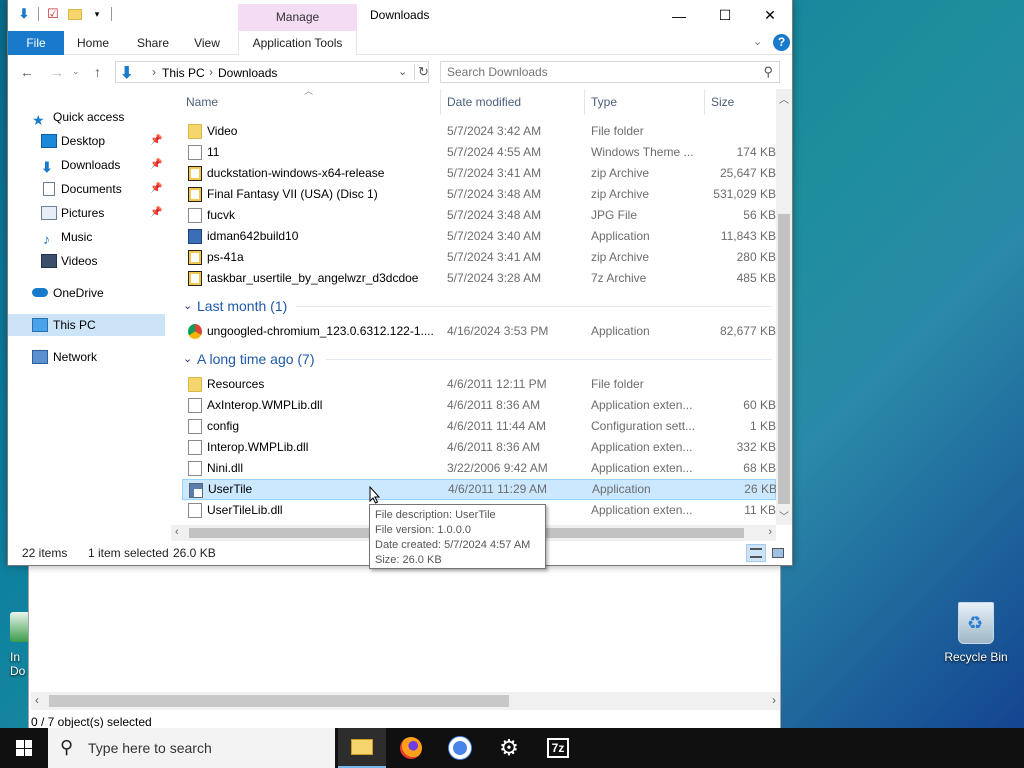 The height and width of the screenshot is (768, 1024). Describe the element at coordinates (476, 306) in the screenshot. I see `group-header-last-month: ⌄ Last month (1)` at that location.